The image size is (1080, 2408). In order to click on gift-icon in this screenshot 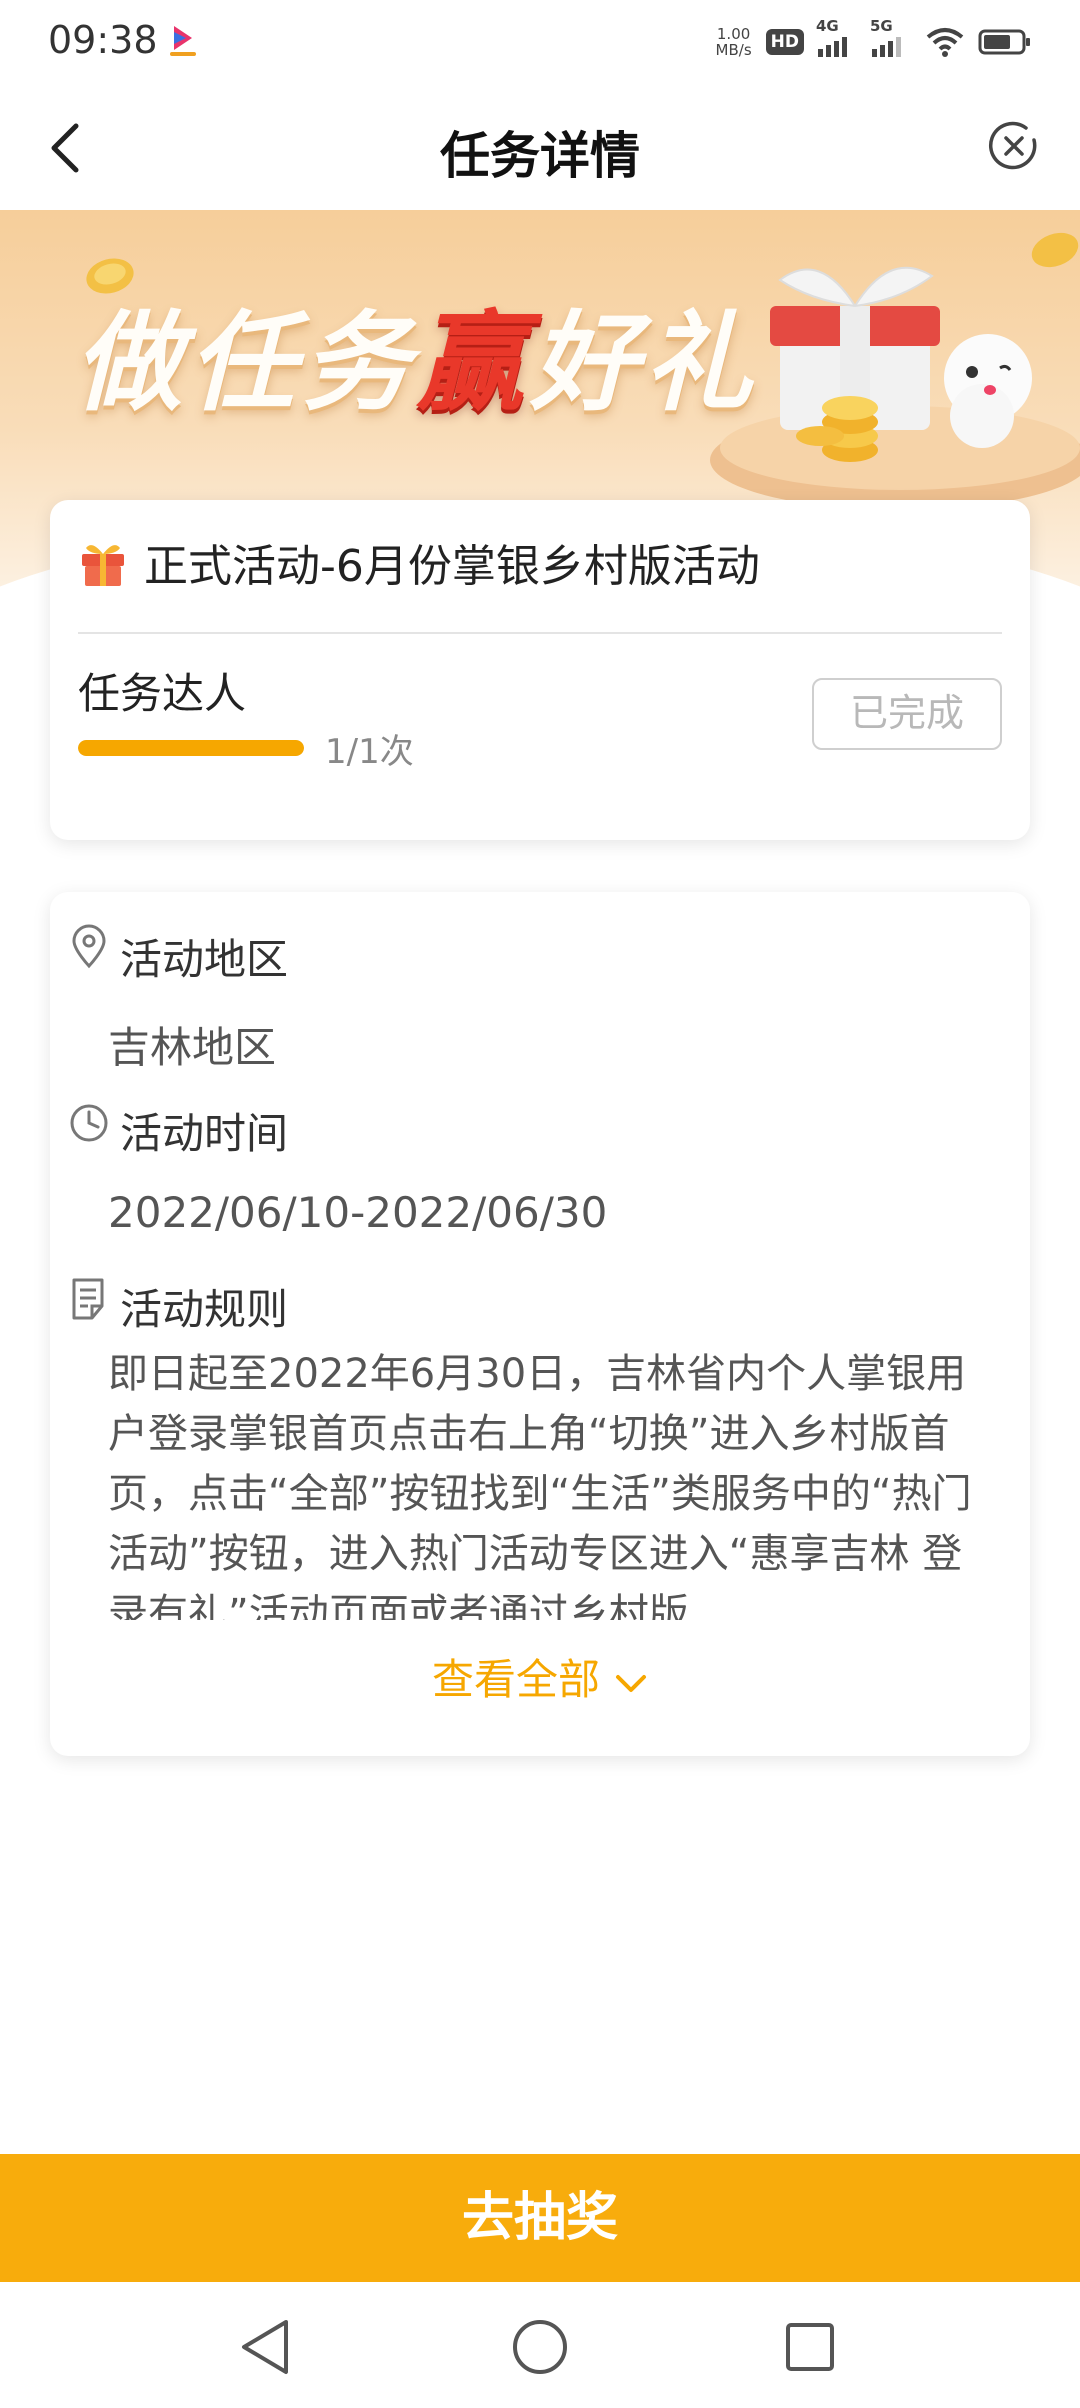, I will do `click(103, 565)`.